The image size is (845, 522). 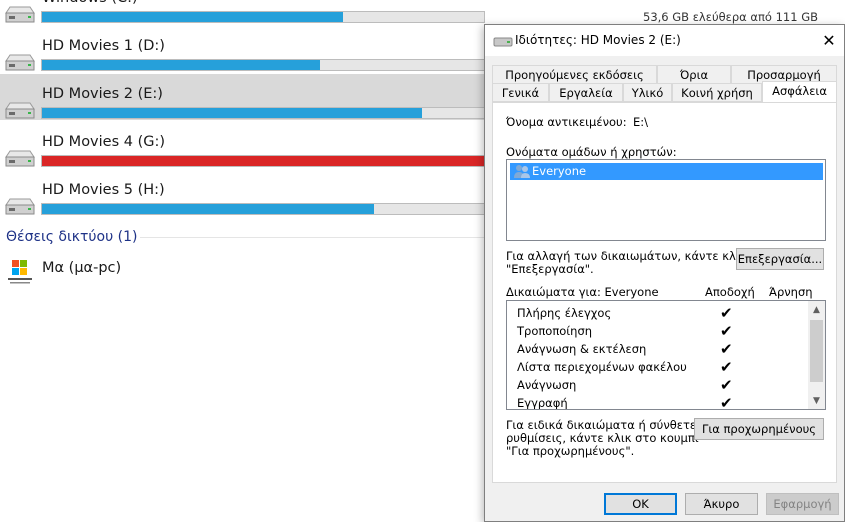 I want to click on permission-name: Λίστα περιεχομένων φακέλου, so click(x=602, y=367).